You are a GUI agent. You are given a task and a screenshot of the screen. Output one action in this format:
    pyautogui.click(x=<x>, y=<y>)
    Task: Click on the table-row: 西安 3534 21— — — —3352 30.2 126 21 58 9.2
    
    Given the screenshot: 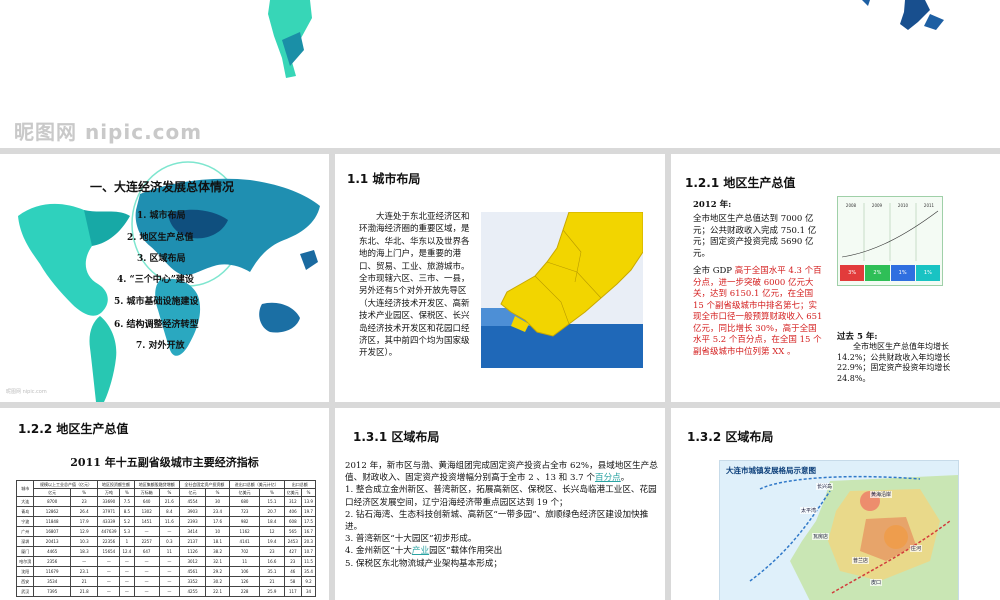 What is the action you would take?
    pyautogui.click(x=165, y=581)
    